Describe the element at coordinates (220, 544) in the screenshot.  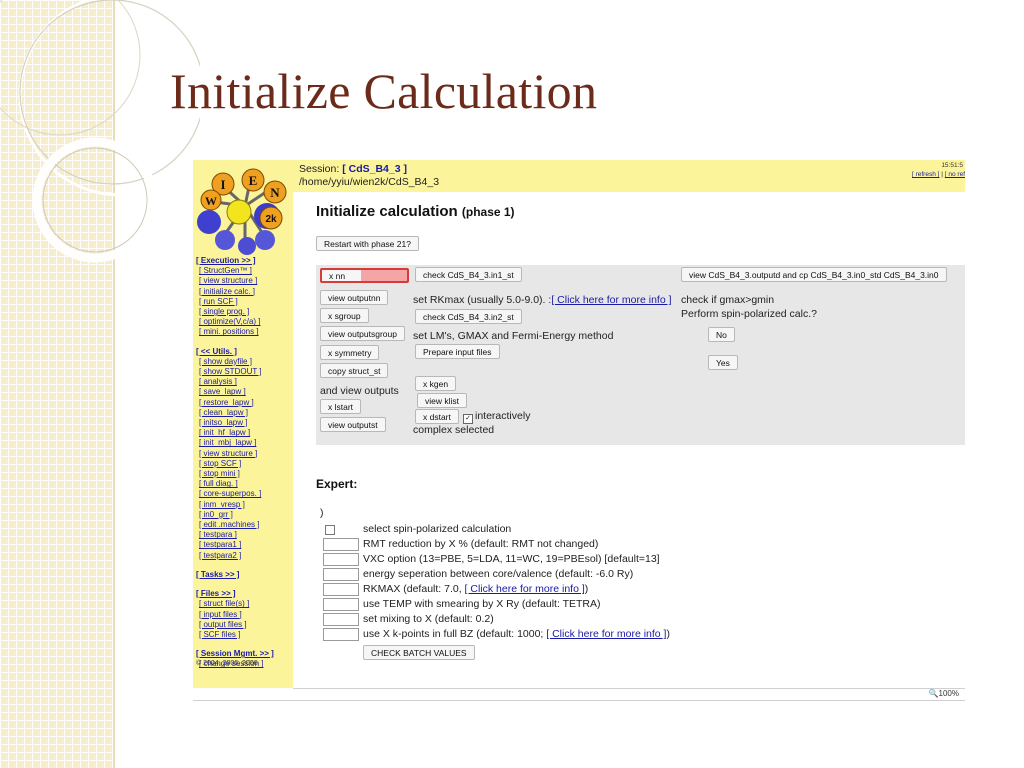
I see `nav-testpara1: [ testpara1 ]` at that location.